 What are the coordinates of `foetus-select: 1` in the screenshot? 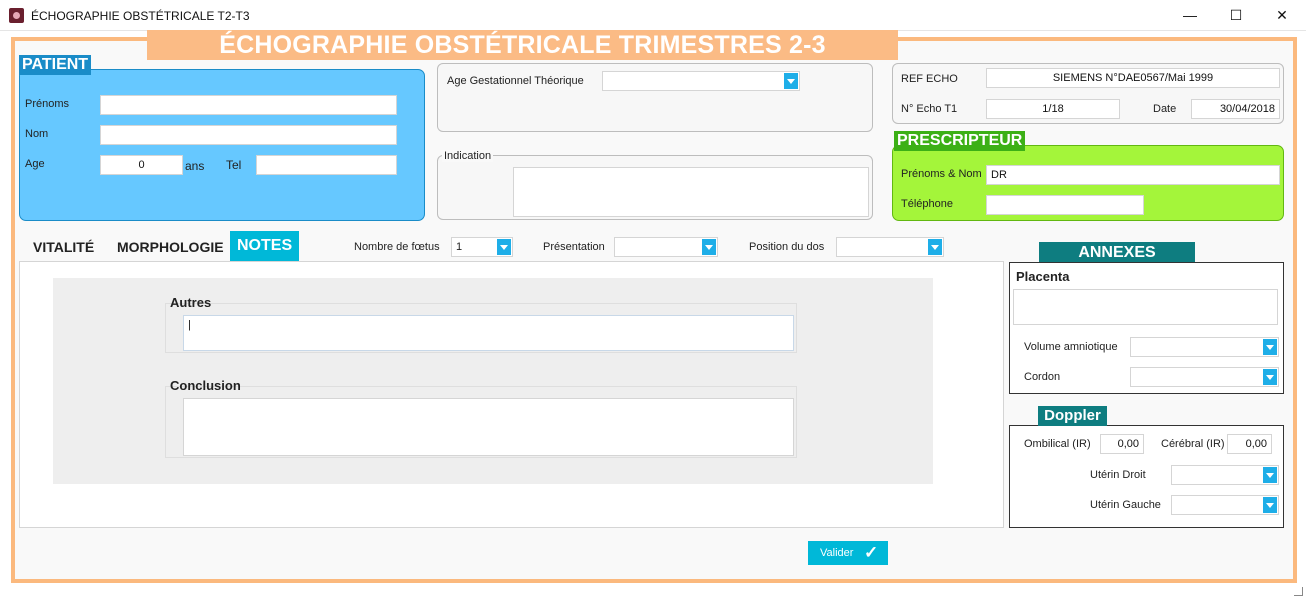 It's located at (482, 247).